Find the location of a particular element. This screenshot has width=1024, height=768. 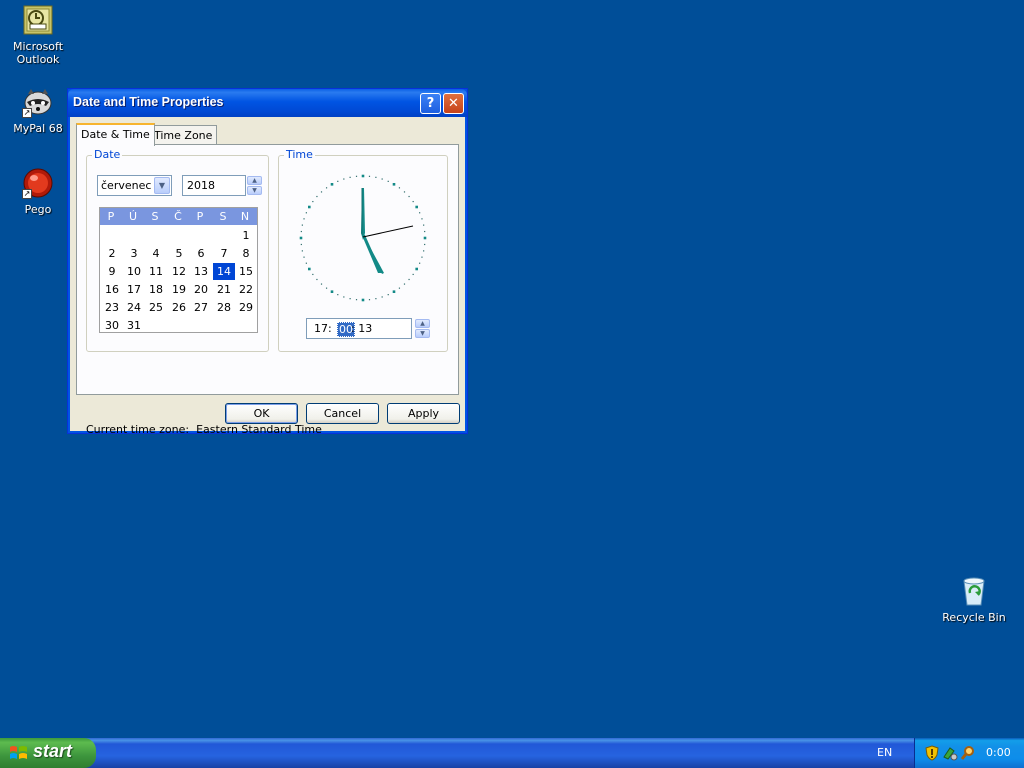

calendar-day: 6 is located at coordinates (201, 253).